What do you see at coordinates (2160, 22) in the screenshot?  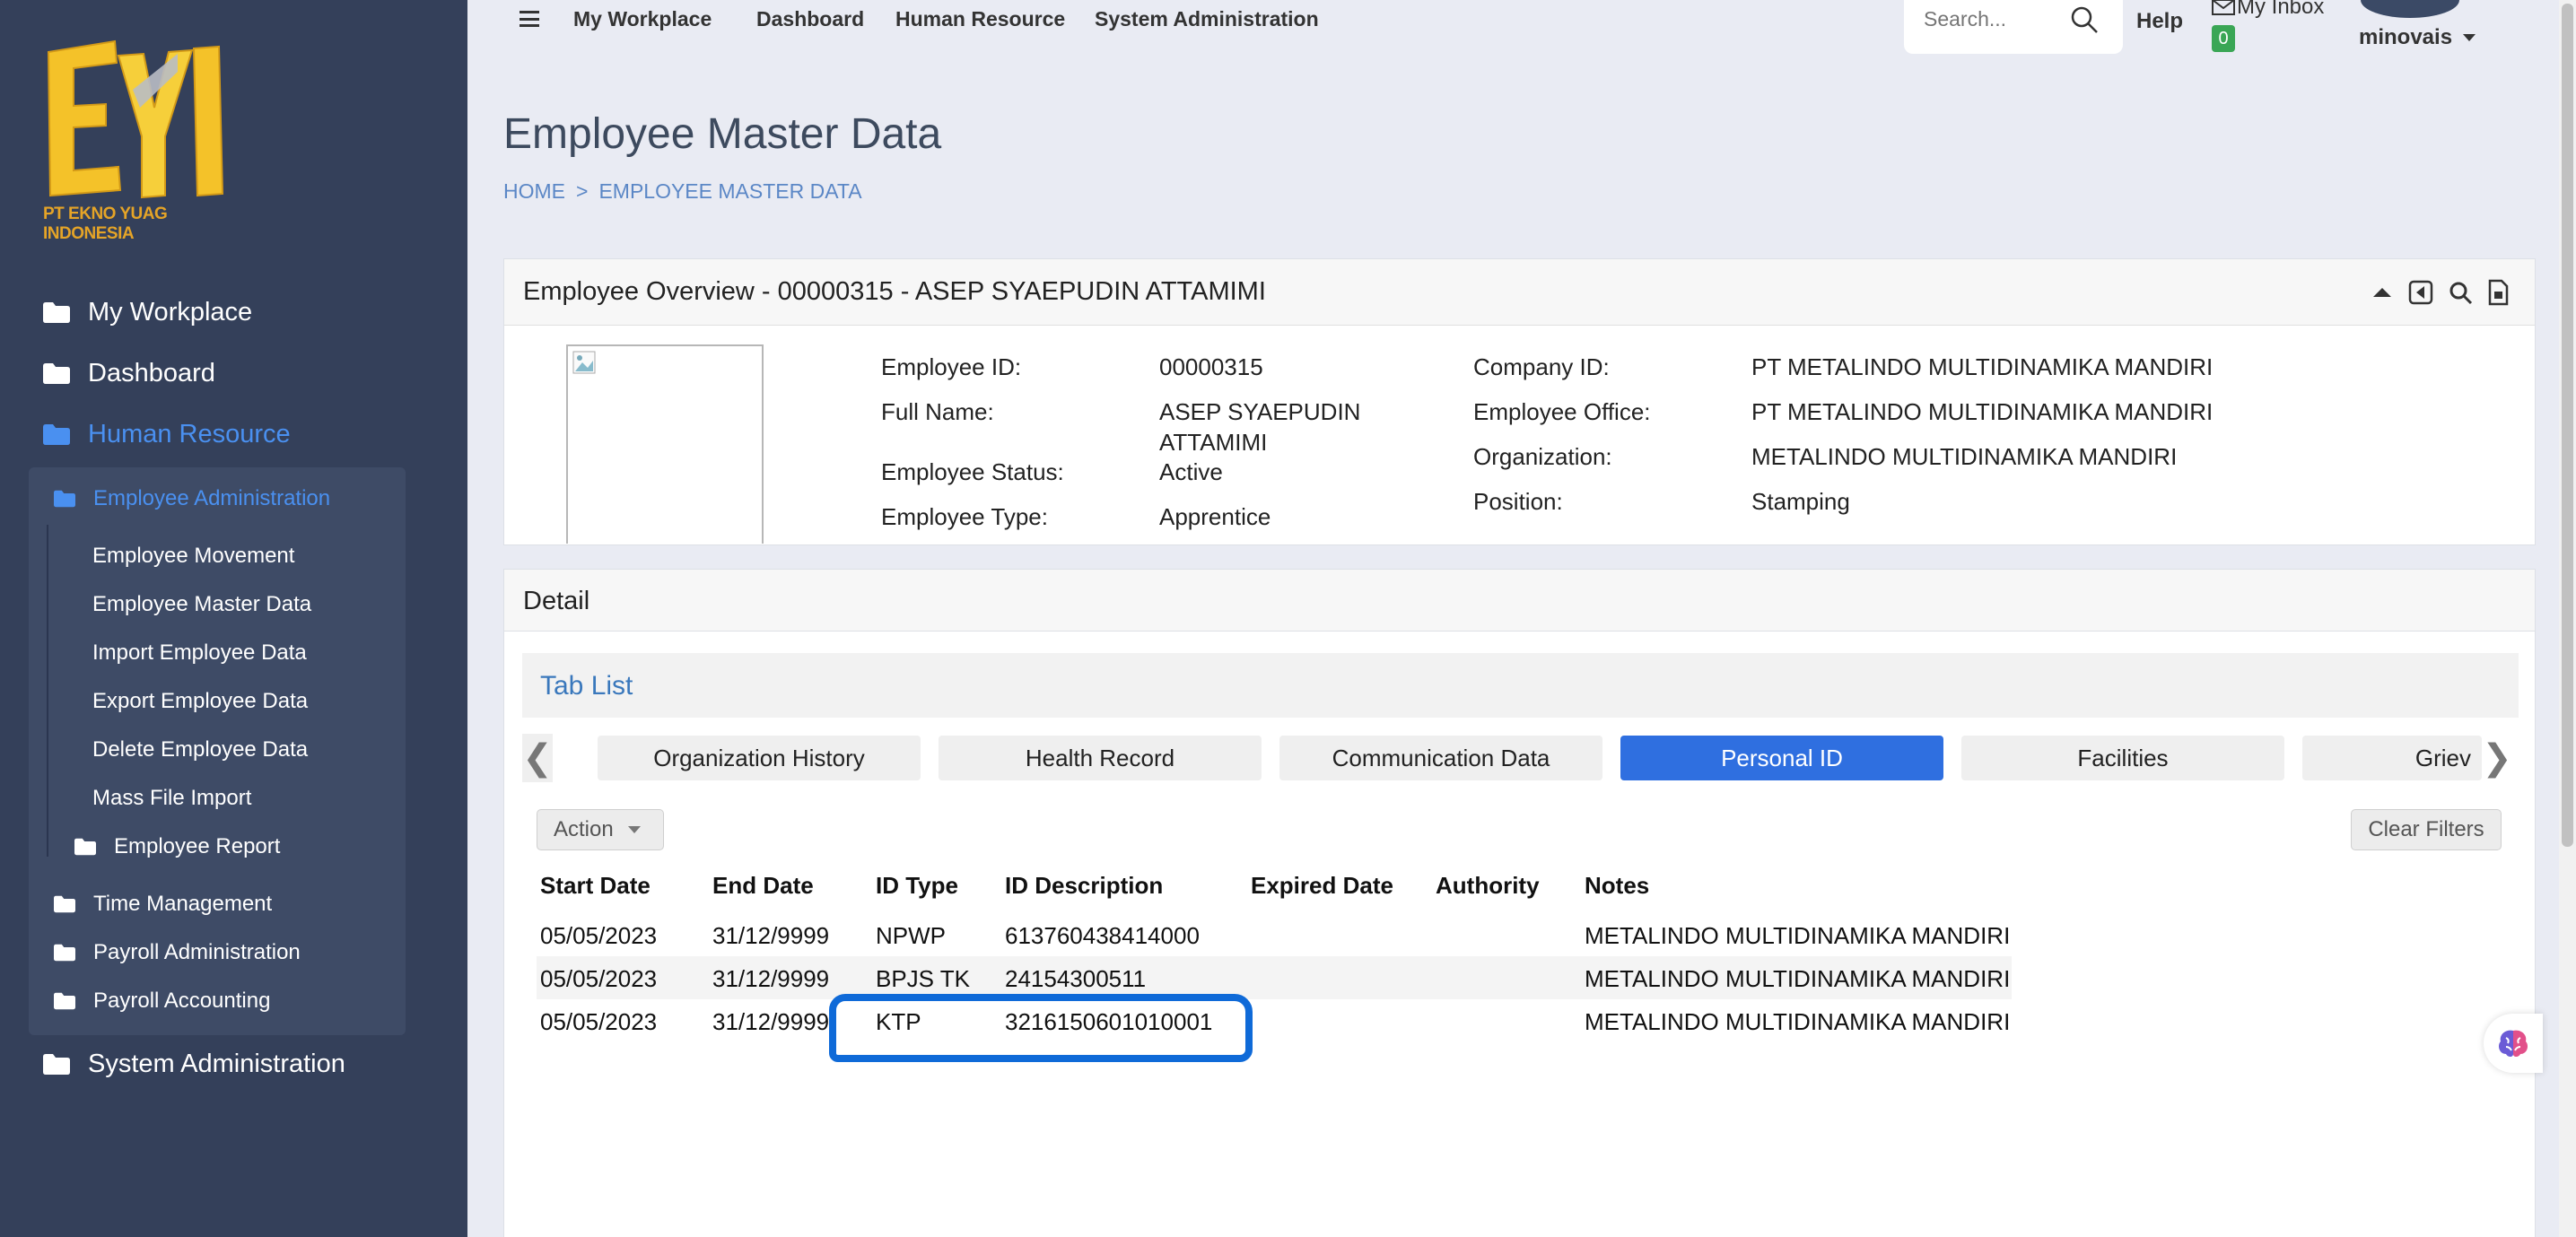 I see `help-link: Help` at bounding box center [2160, 22].